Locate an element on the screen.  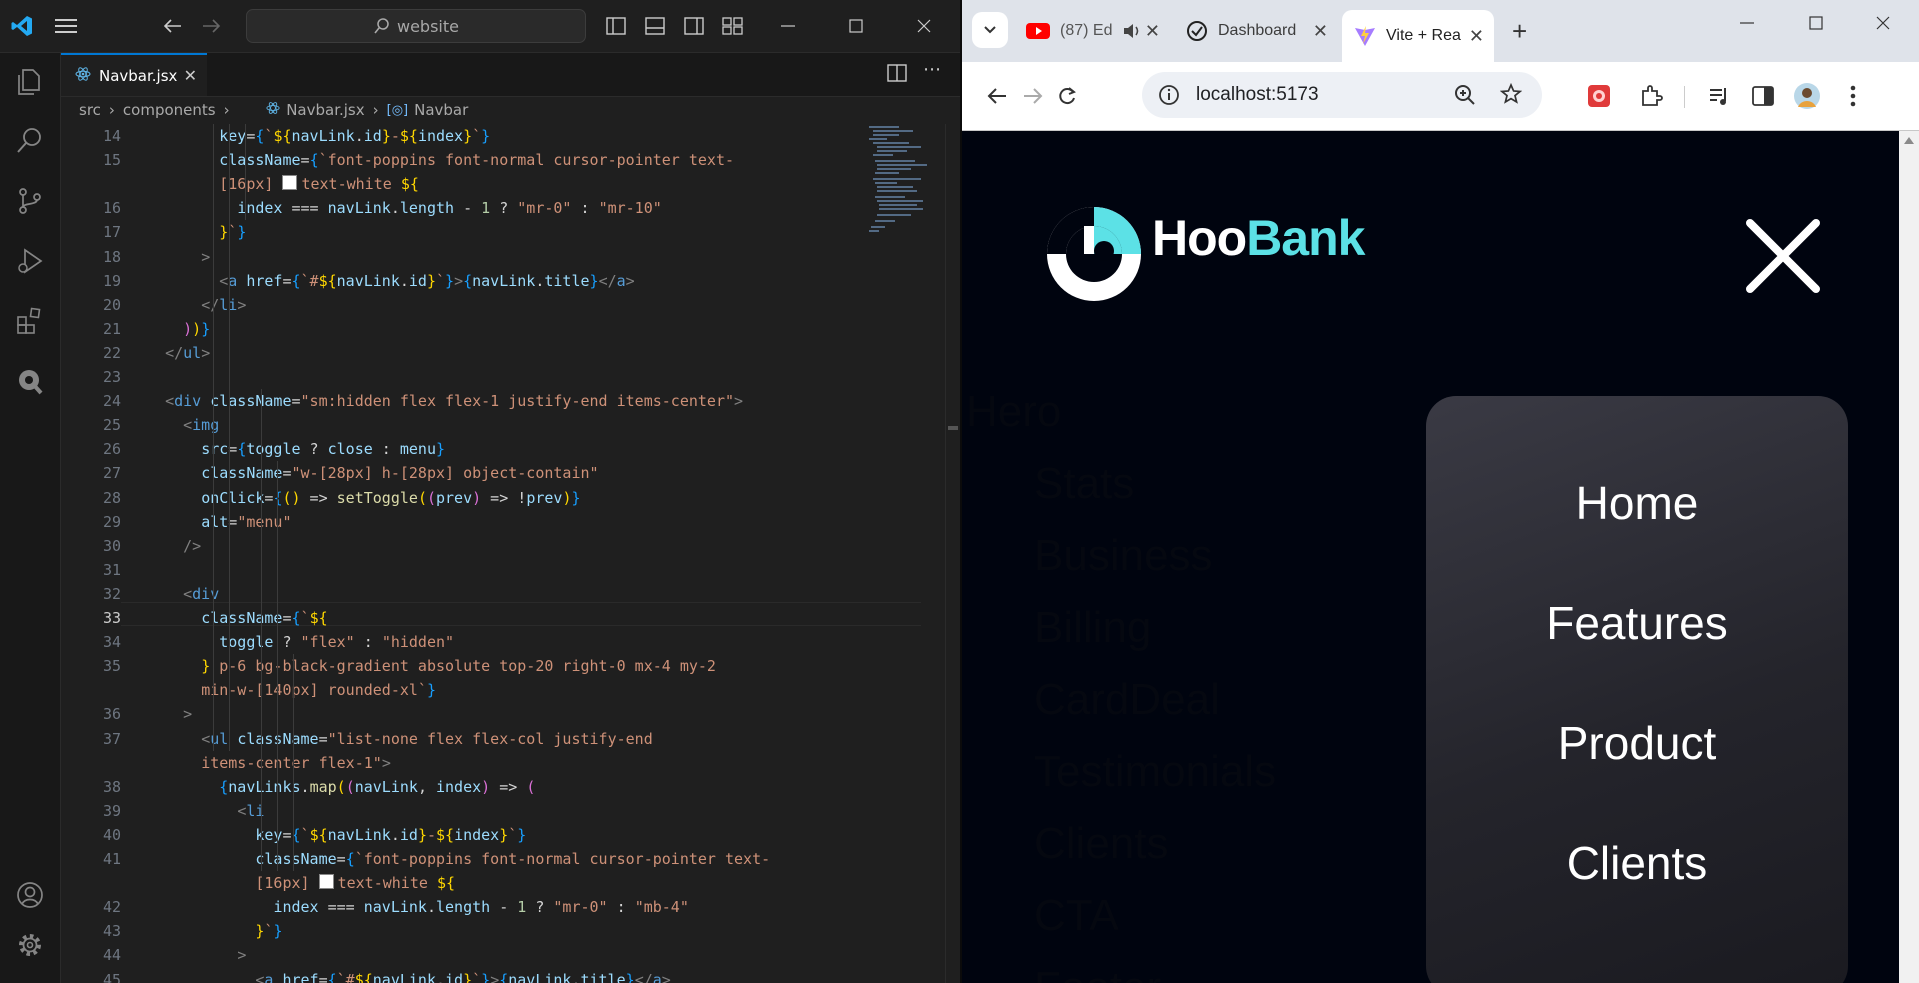
nav-link-home: Home is located at coordinates (1637, 503).